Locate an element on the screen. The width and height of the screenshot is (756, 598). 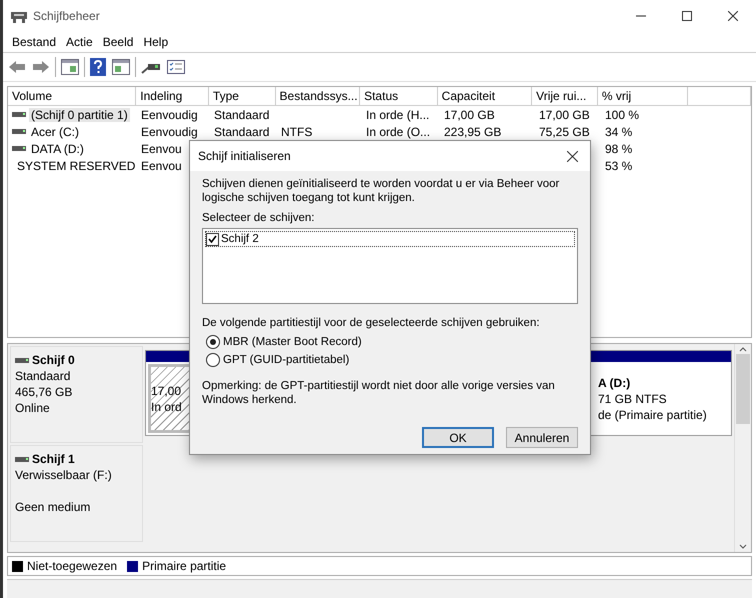
partition-label: A (D:) is located at coordinates (615, 382).